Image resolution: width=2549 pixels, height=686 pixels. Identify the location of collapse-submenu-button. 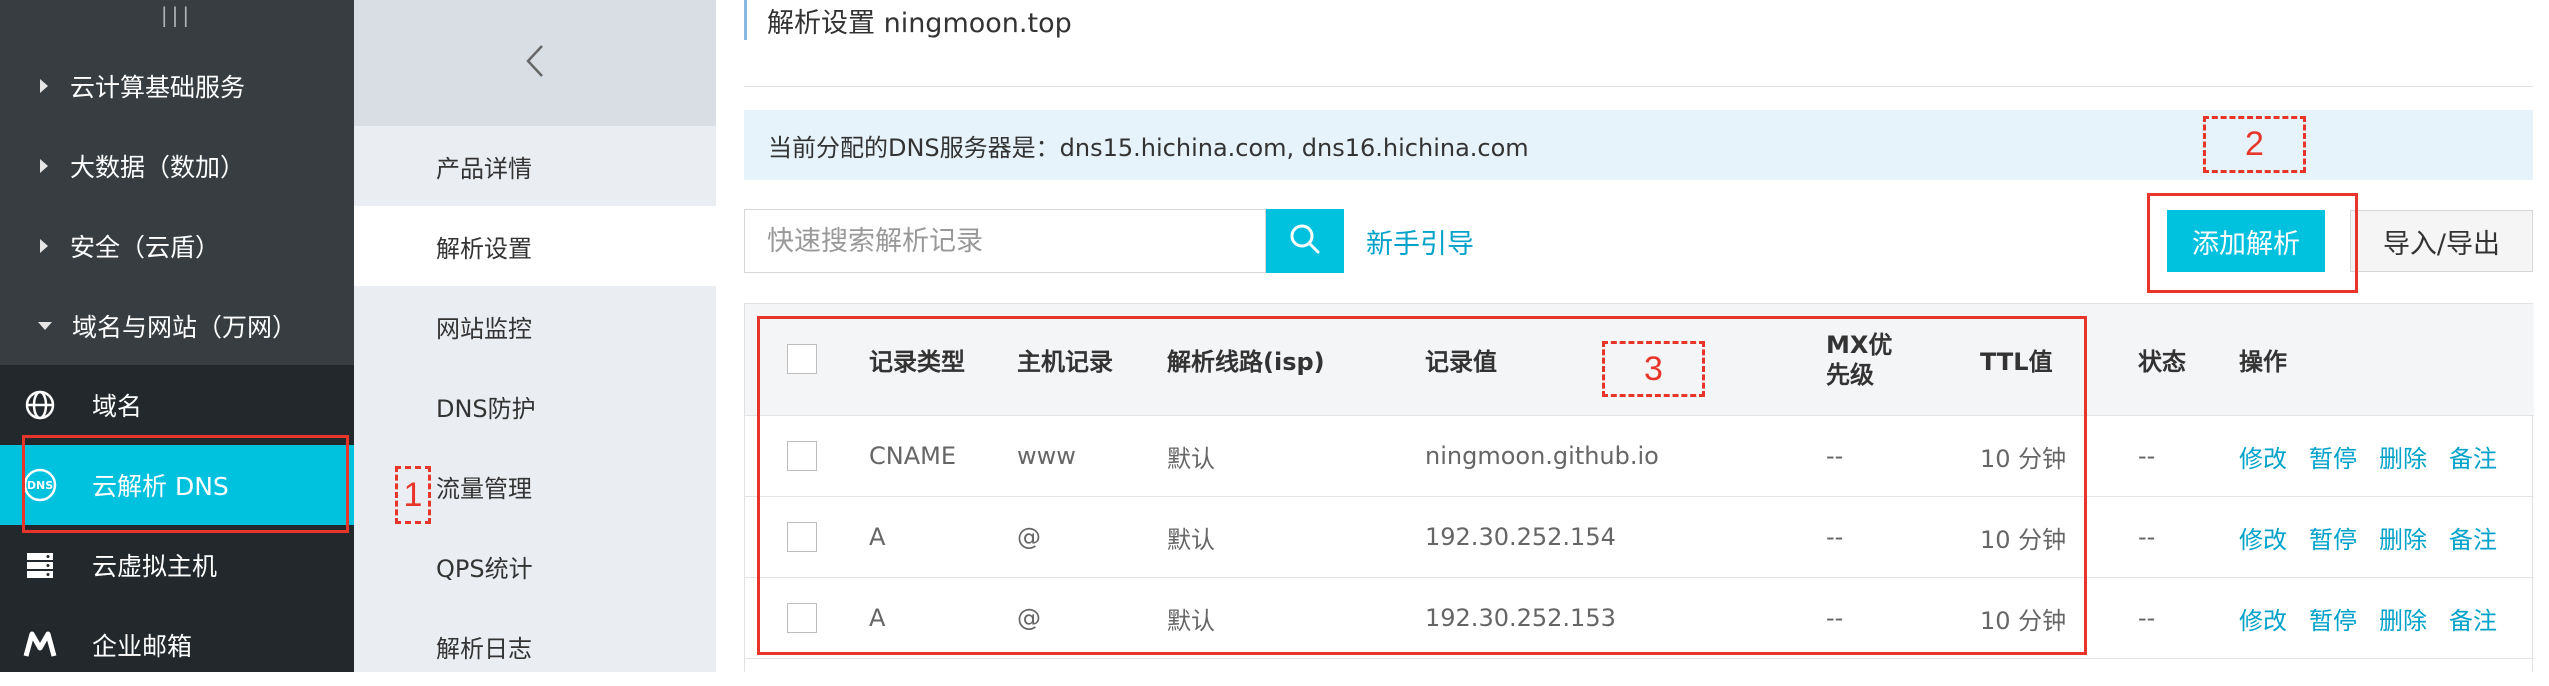
(535, 63).